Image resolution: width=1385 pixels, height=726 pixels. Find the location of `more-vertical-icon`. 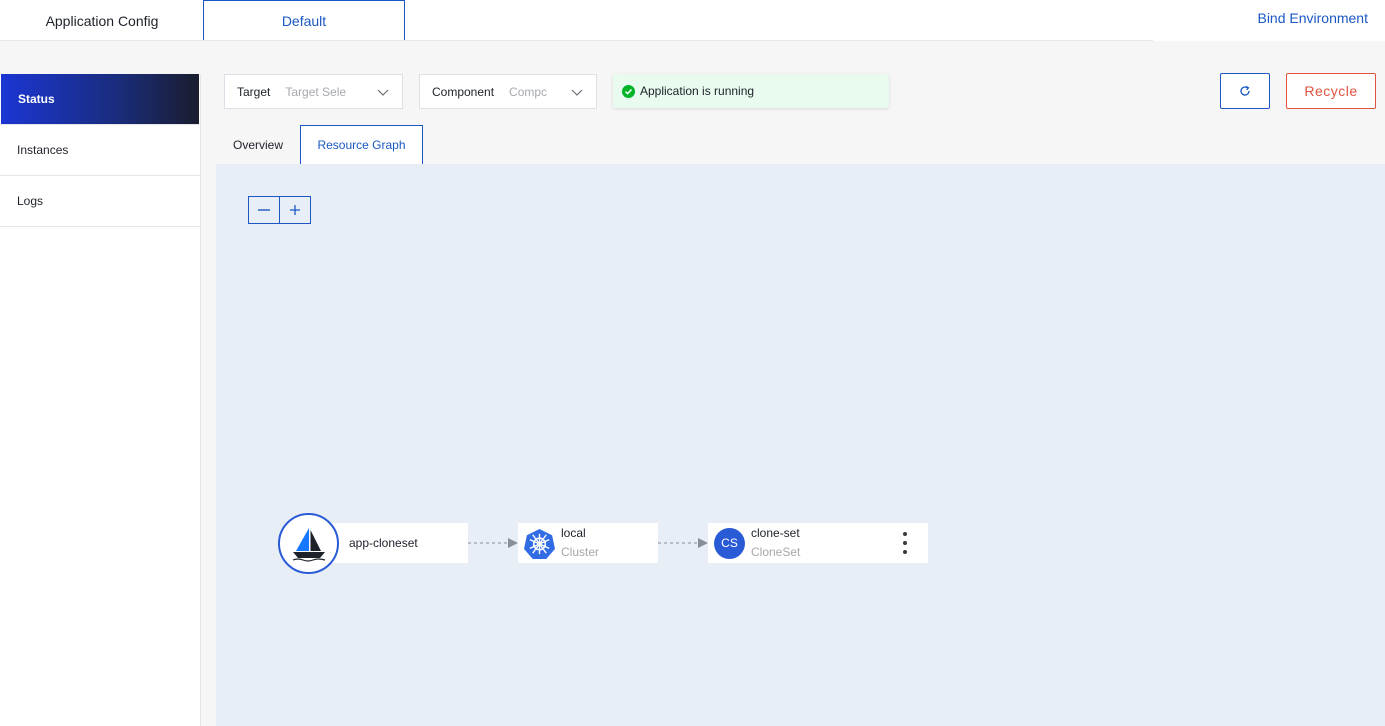

more-vertical-icon is located at coordinates (905, 543).